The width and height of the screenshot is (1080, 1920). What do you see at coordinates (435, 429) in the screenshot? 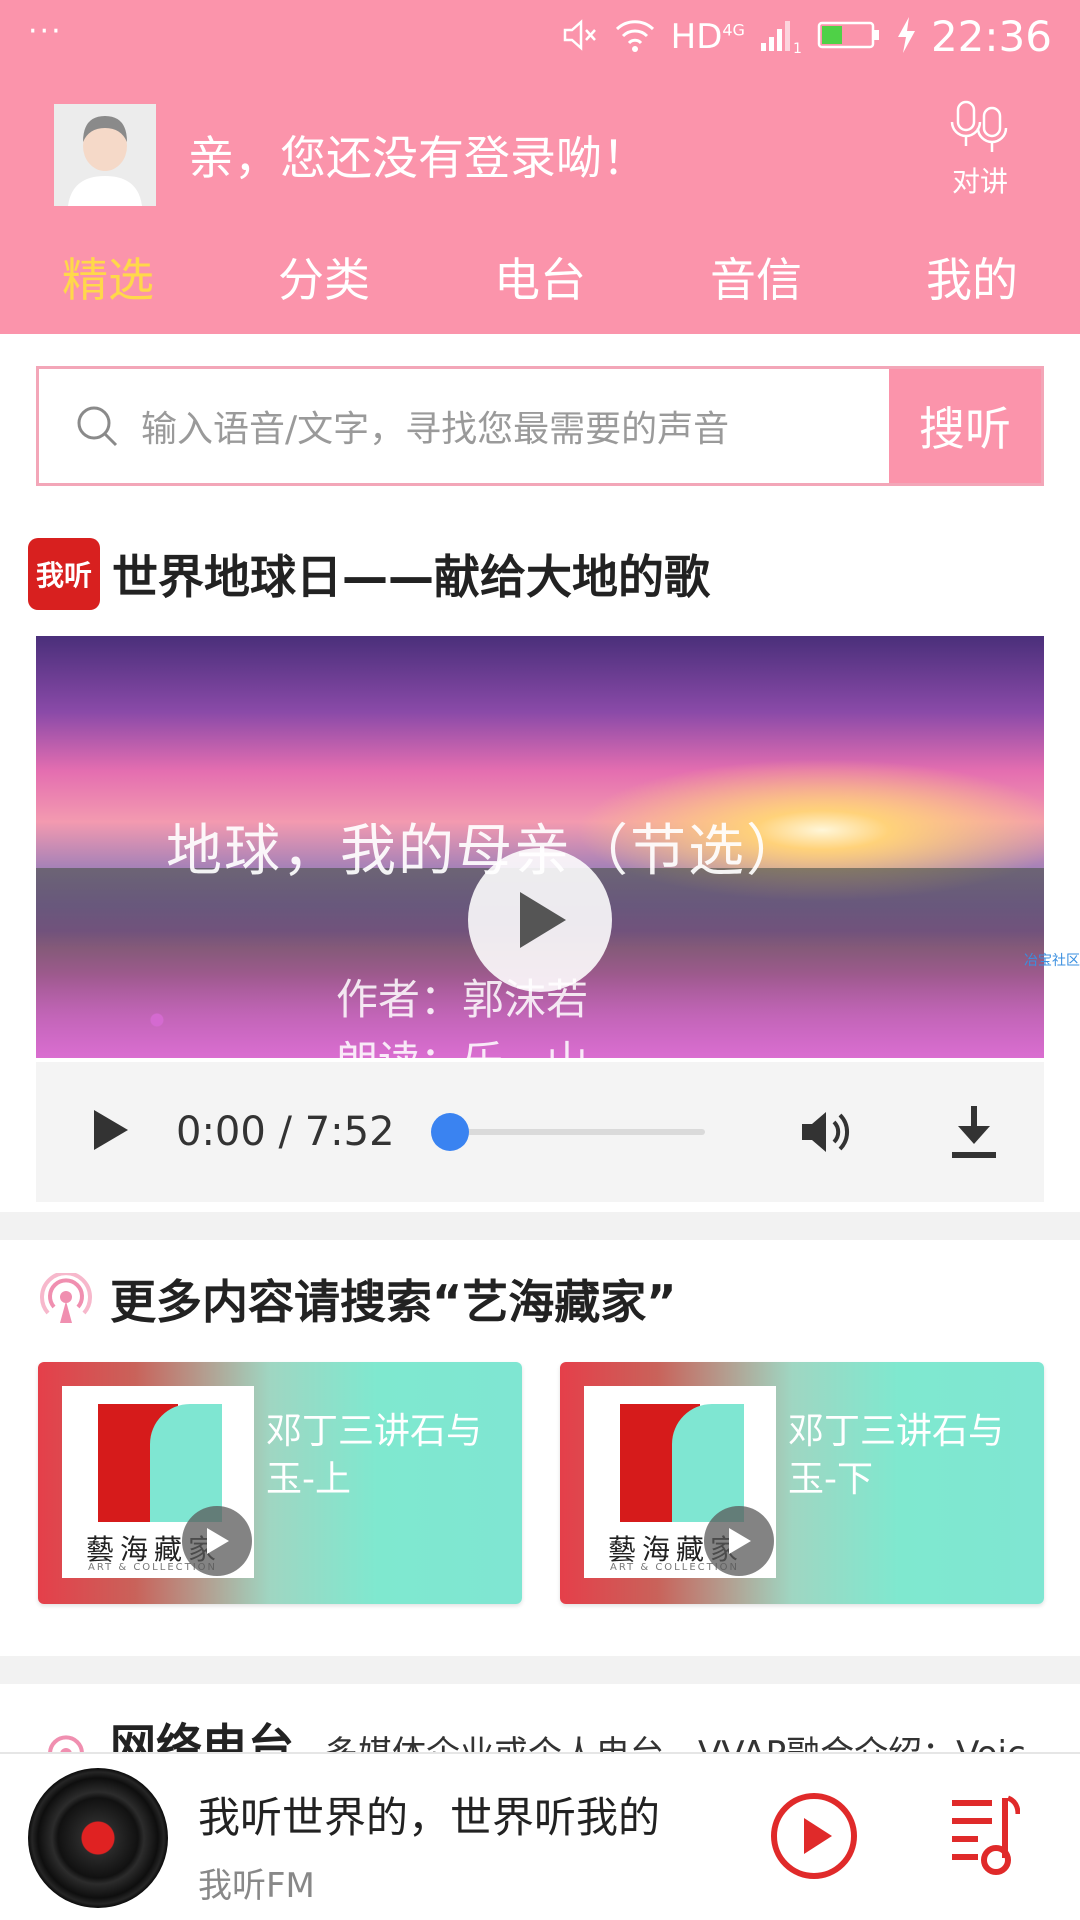
I see `search-placeholder: 输入语音/文字，寻找您最需要的声音` at bounding box center [435, 429].